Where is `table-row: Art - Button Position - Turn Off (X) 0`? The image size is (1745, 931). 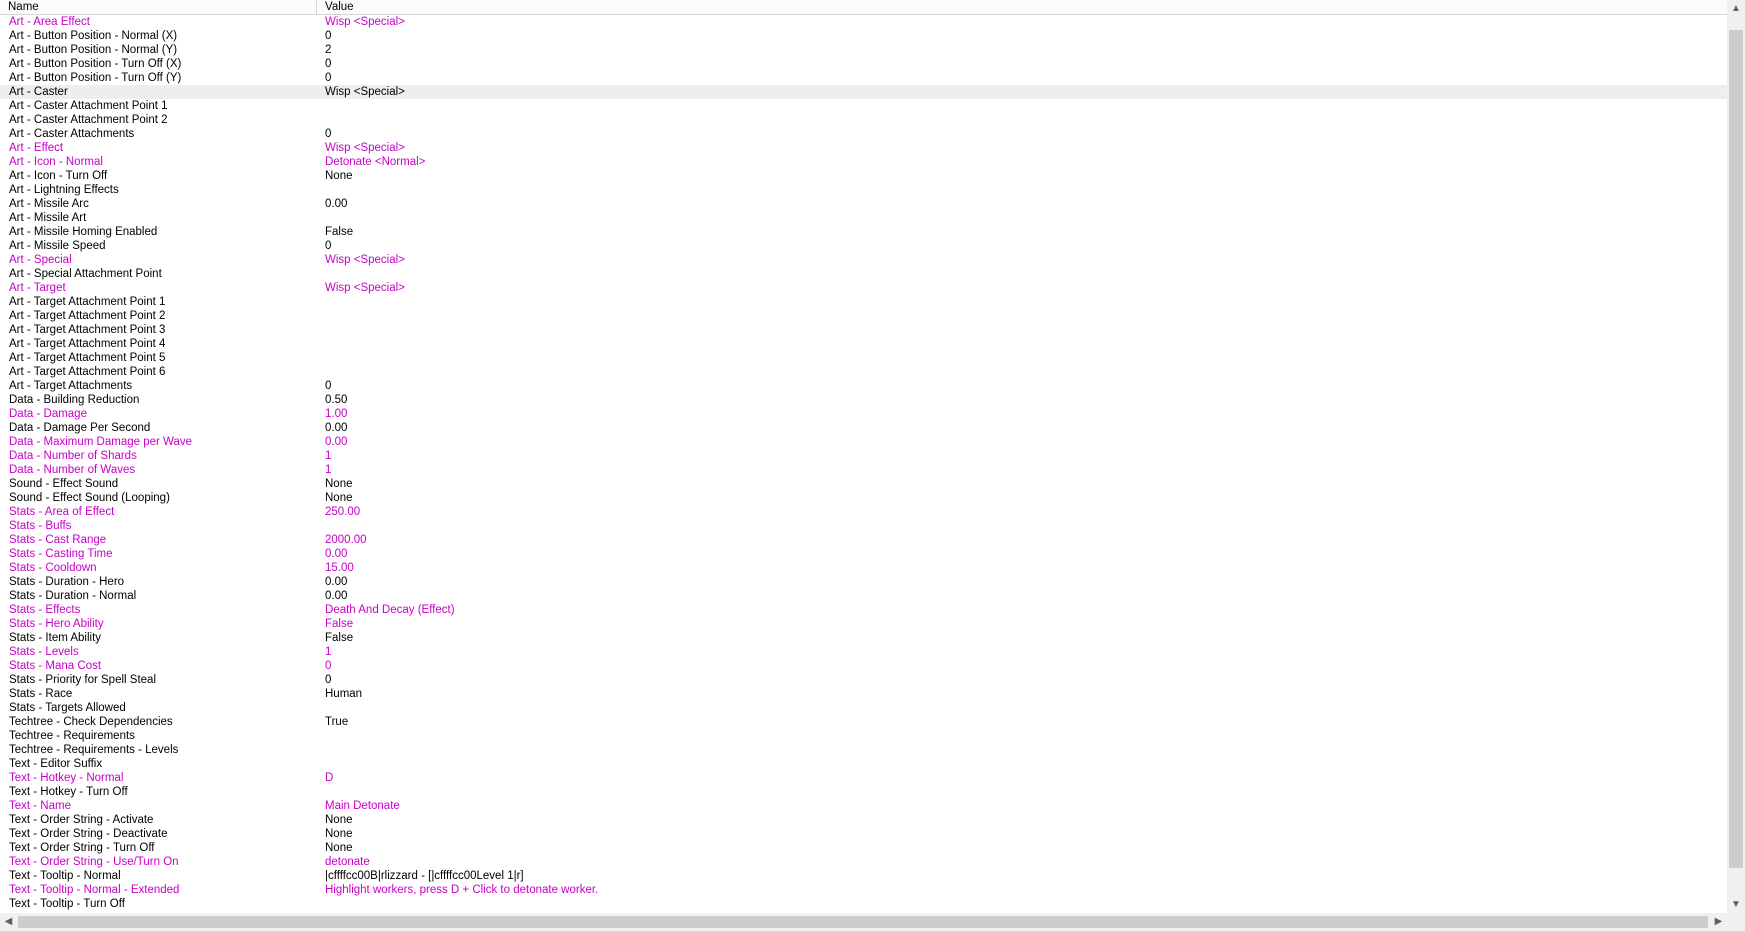 table-row: Art - Button Position - Turn Off (X) 0 is located at coordinates (863, 64).